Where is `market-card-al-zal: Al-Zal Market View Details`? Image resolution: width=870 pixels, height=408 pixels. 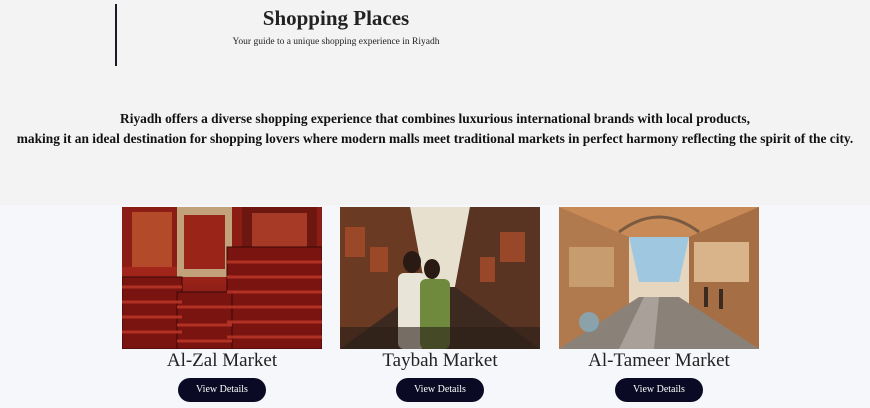 market-card-al-zal: Al-Zal Market View Details is located at coordinates (222, 304).